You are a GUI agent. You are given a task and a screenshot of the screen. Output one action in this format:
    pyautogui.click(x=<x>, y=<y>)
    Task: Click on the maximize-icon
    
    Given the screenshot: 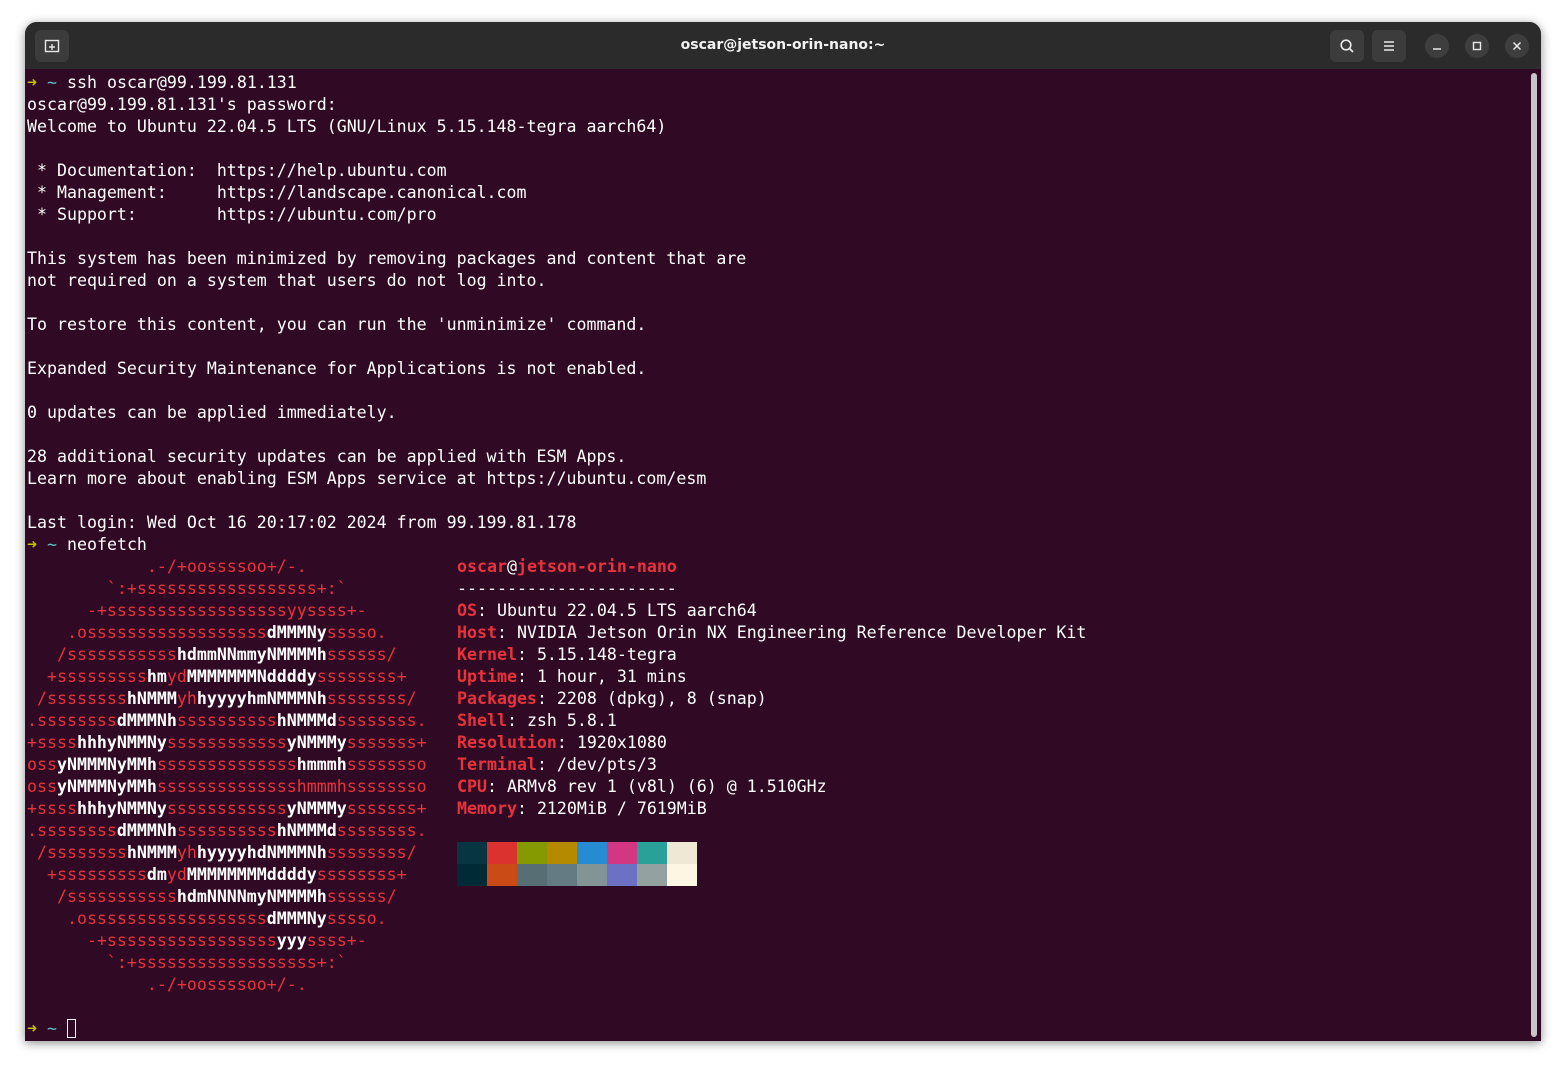 What is the action you would take?
    pyautogui.click(x=1477, y=46)
    